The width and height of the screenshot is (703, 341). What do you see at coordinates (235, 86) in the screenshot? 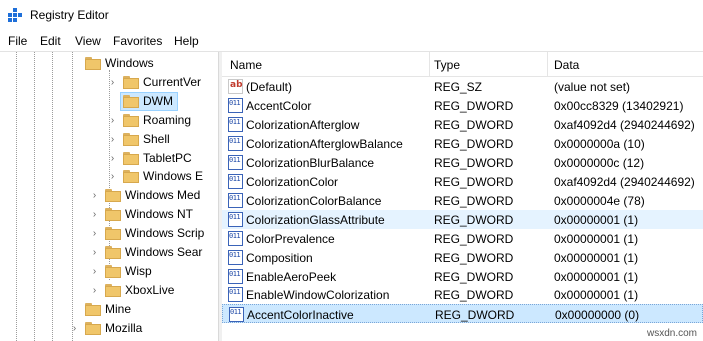
I see `string-value-icon: ab` at bounding box center [235, 86].